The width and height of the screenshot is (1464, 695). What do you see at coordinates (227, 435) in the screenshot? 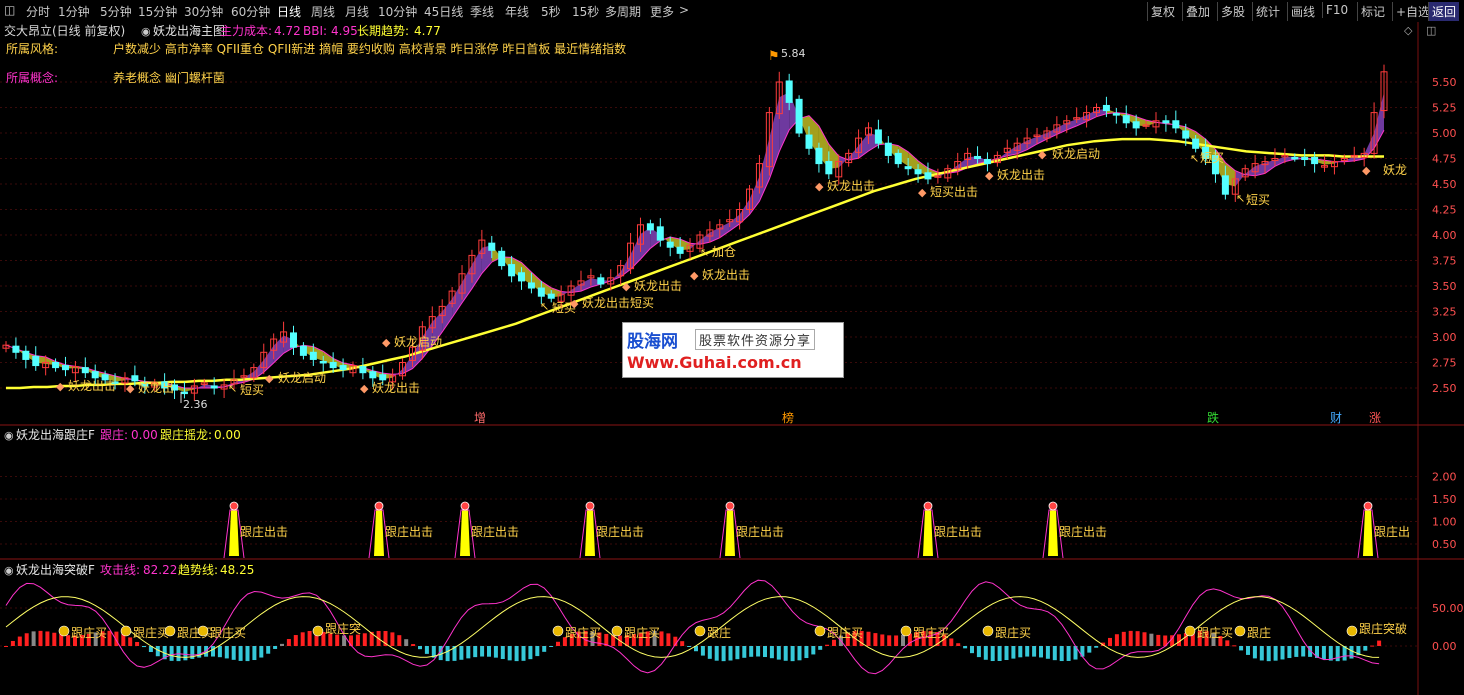
I see `panel2-value2: 0.00` at bounding box center [227, 435].